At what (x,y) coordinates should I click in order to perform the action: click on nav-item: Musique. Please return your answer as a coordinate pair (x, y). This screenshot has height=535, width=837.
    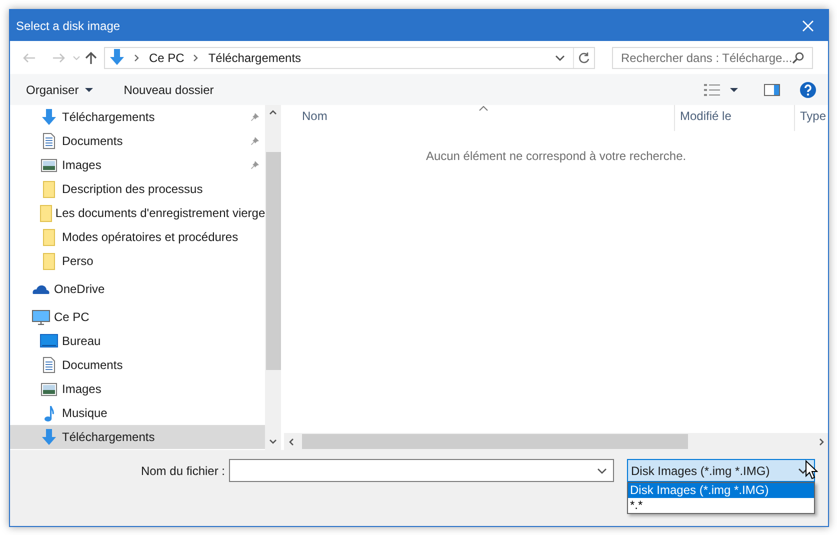
    Looking at the image, I should click on (138, 413).